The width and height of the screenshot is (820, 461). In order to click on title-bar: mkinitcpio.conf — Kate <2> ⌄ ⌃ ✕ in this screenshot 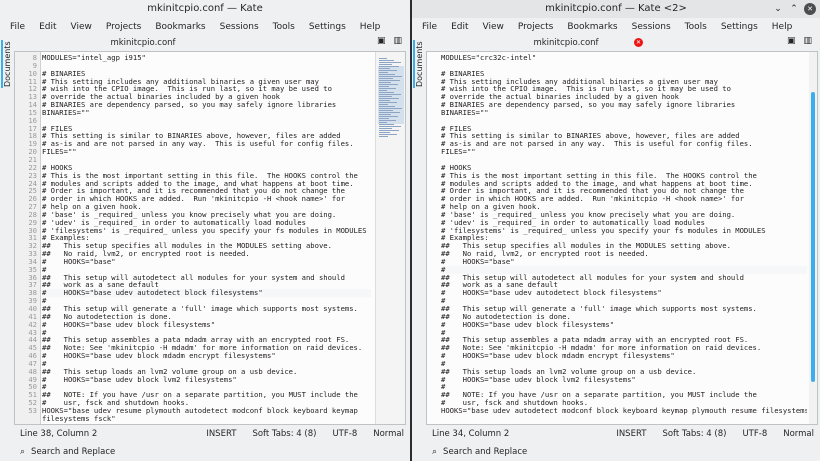, I will do `click(616, 9)`.